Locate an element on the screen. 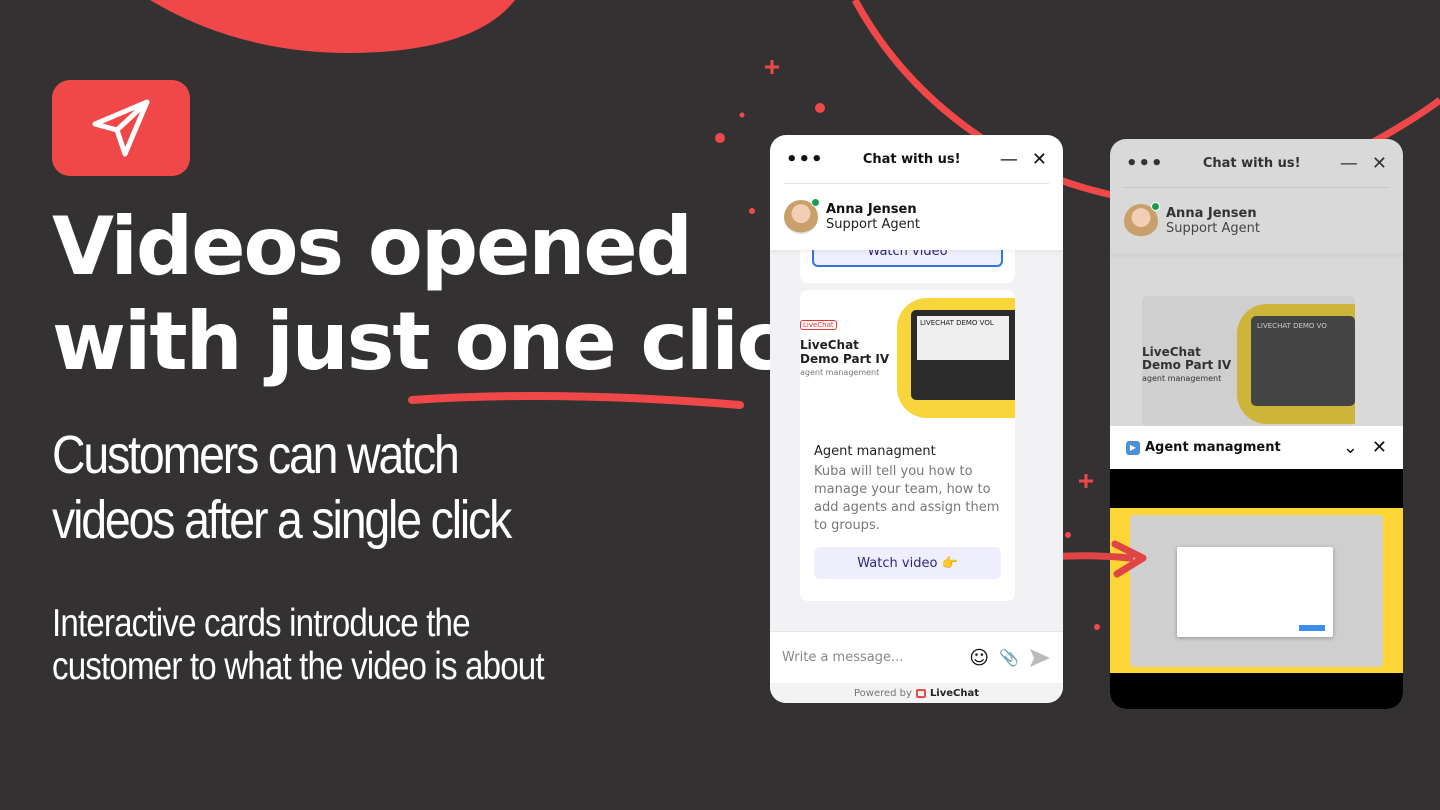 The image size is (1440, 810). subtitle-line2: videos after a single click is located at coordinates (282, 520).